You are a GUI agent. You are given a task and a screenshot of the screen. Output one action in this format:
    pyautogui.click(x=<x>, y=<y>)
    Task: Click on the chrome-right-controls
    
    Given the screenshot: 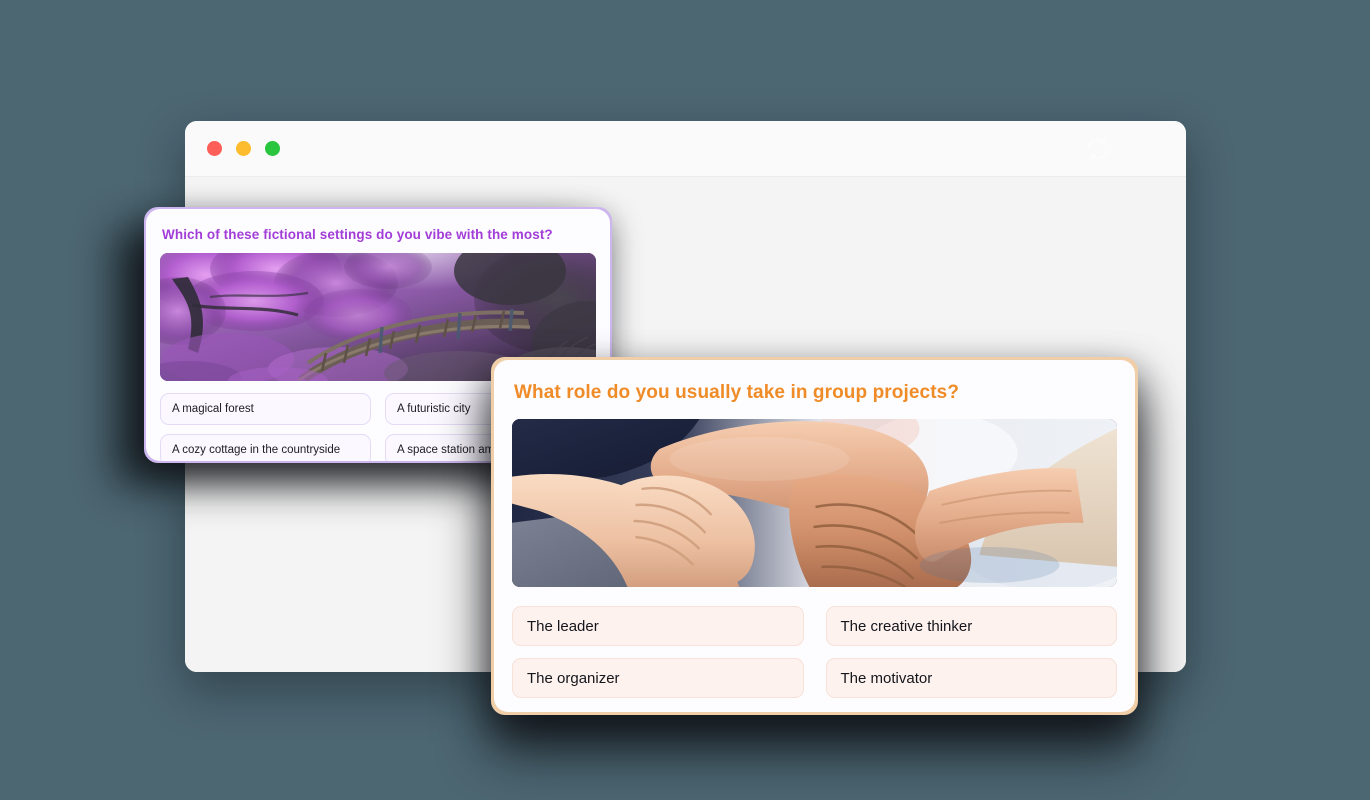 What is the action you would take?
    pyautogui.click(x=1098, y=149)
    